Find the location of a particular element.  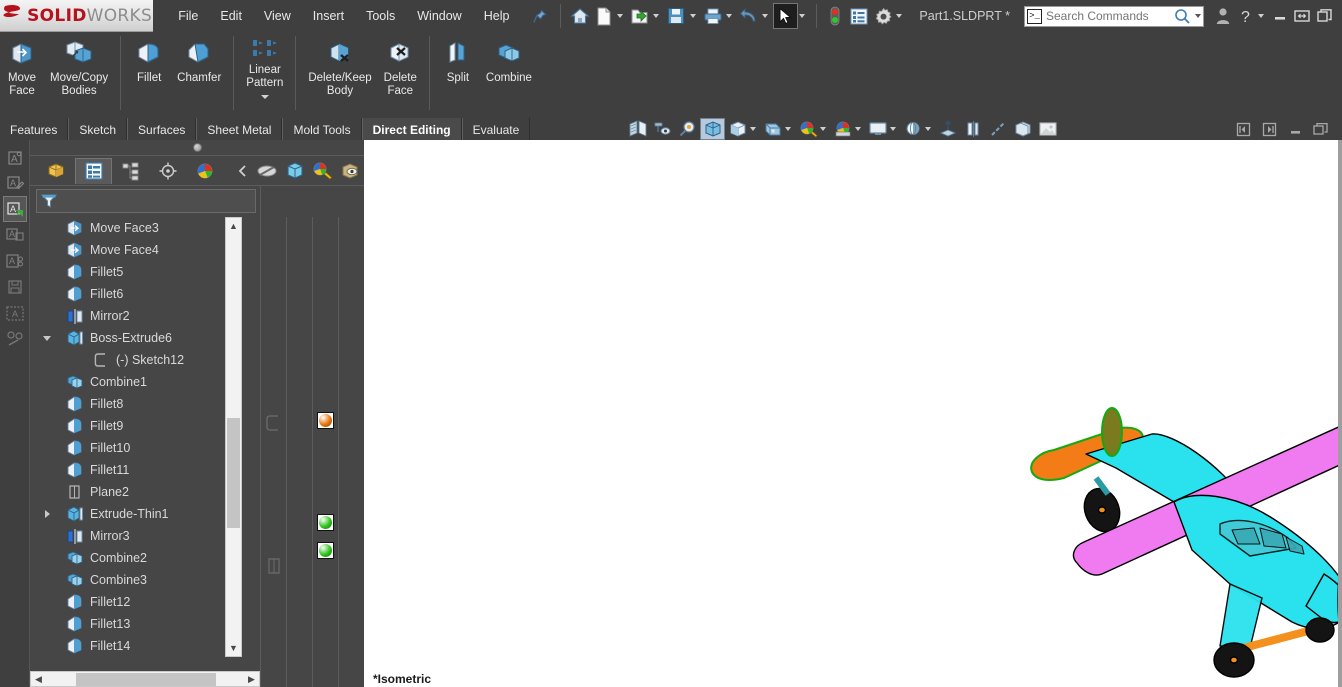

transparency-eye-icon is located at coordinates (350, 171).